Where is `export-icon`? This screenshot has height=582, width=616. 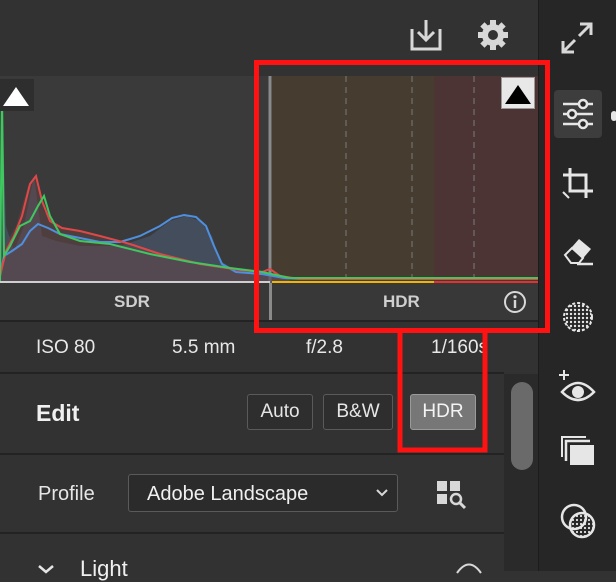 export-icon is located at coordinates (426, 35).